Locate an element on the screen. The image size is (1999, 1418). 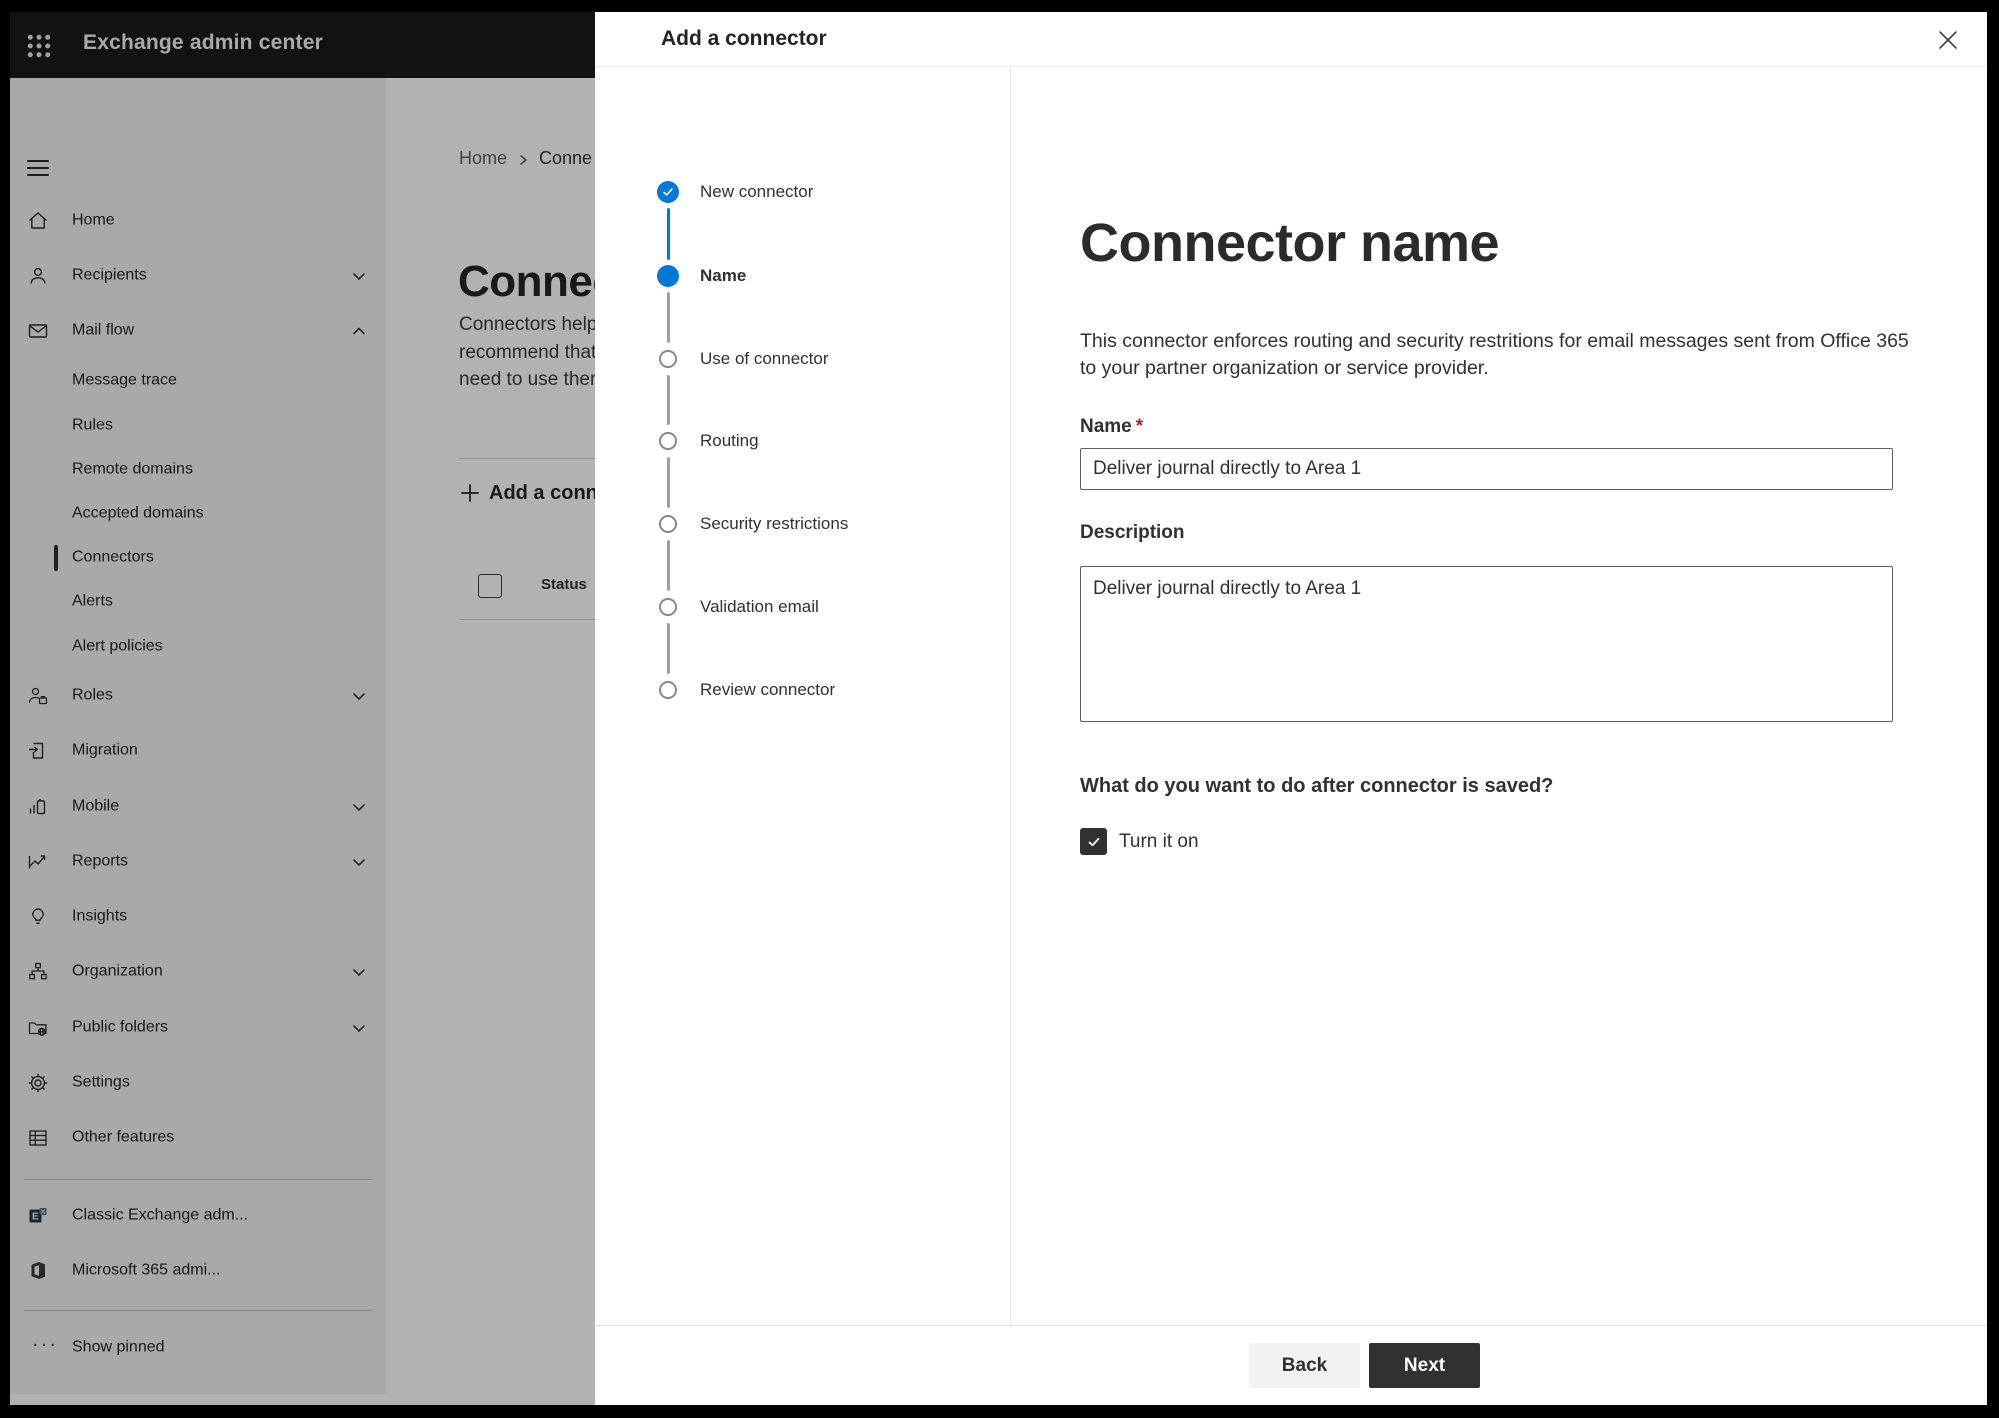
next-button: Next is located at coordinates (1424, 1365).